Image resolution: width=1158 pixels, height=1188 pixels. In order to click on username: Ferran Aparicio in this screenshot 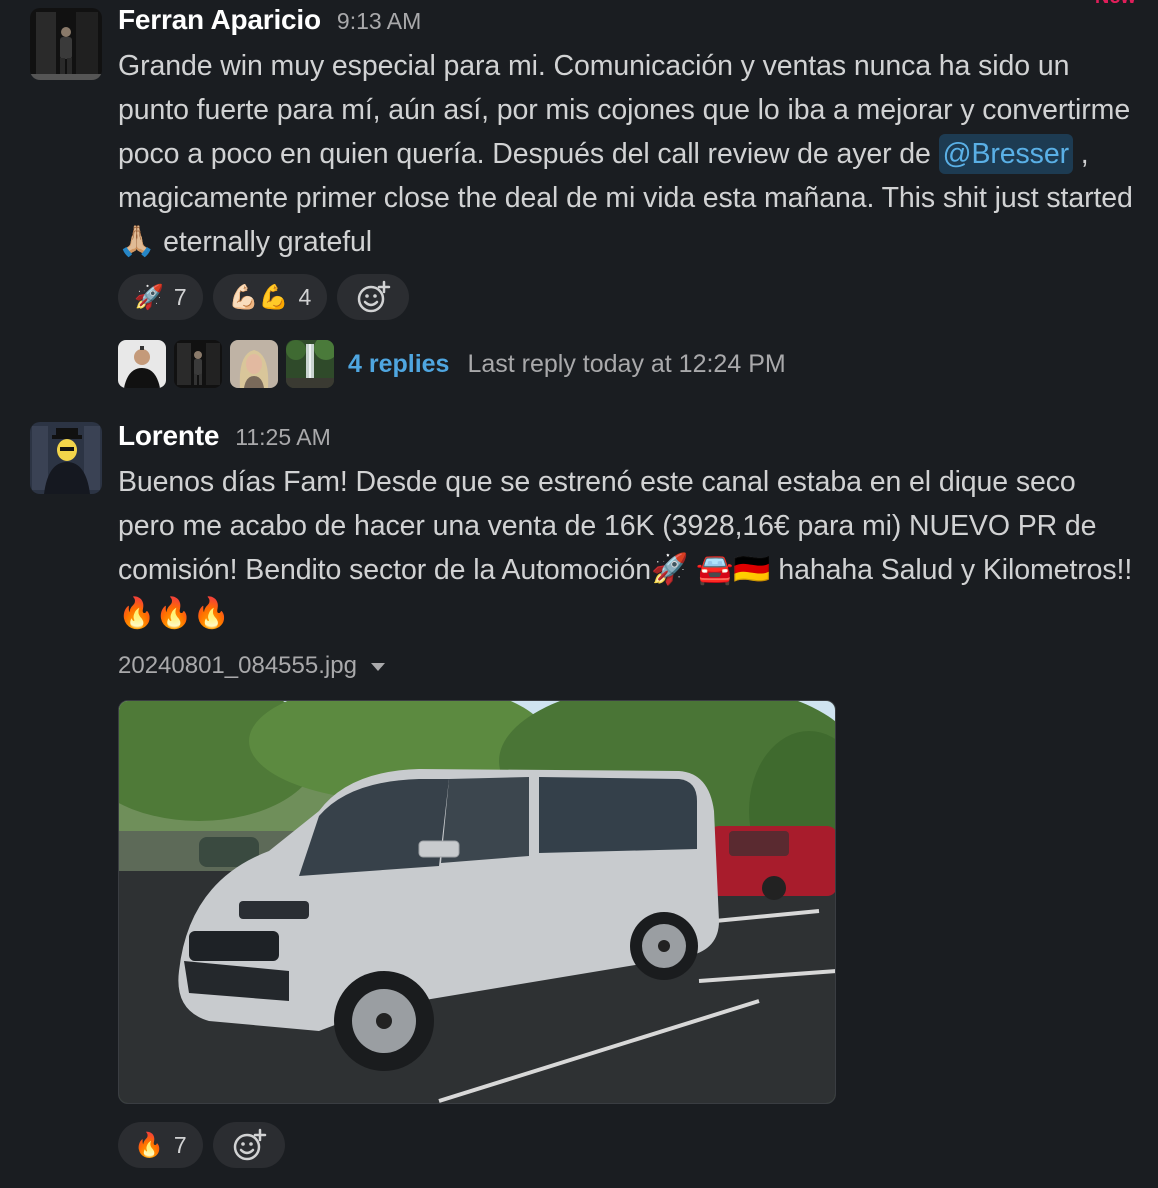, I will do `click(219, 20)`.